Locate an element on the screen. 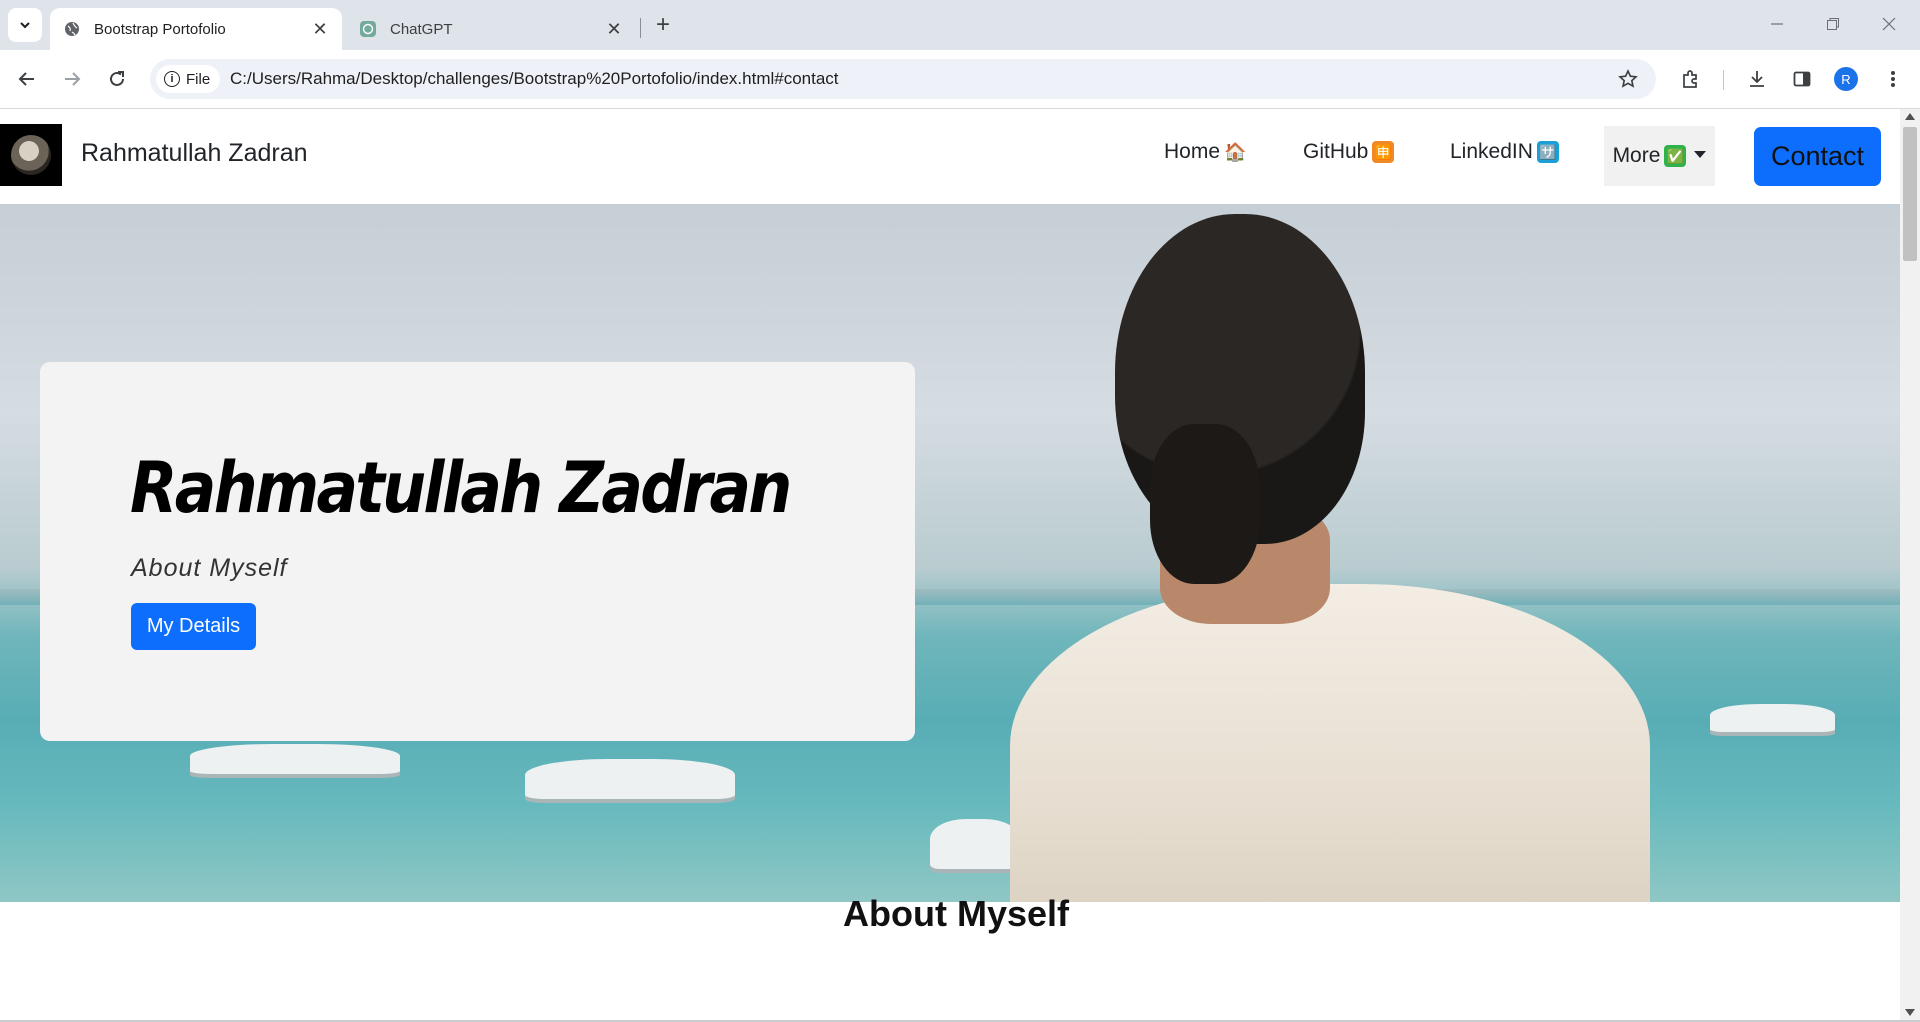  chatgpt-icon is located at coordinates (368, 29).